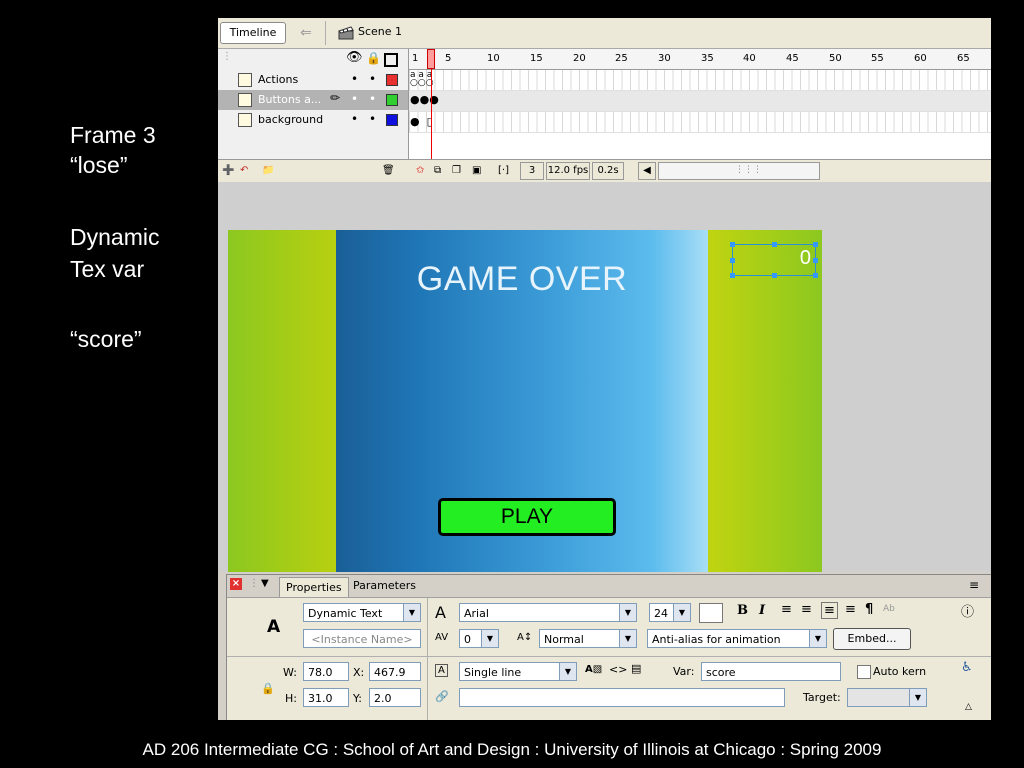  Describe the element at coordinates (306, 33) in the screenshot. I see `back-arrow-icon: ⇐` at that location.